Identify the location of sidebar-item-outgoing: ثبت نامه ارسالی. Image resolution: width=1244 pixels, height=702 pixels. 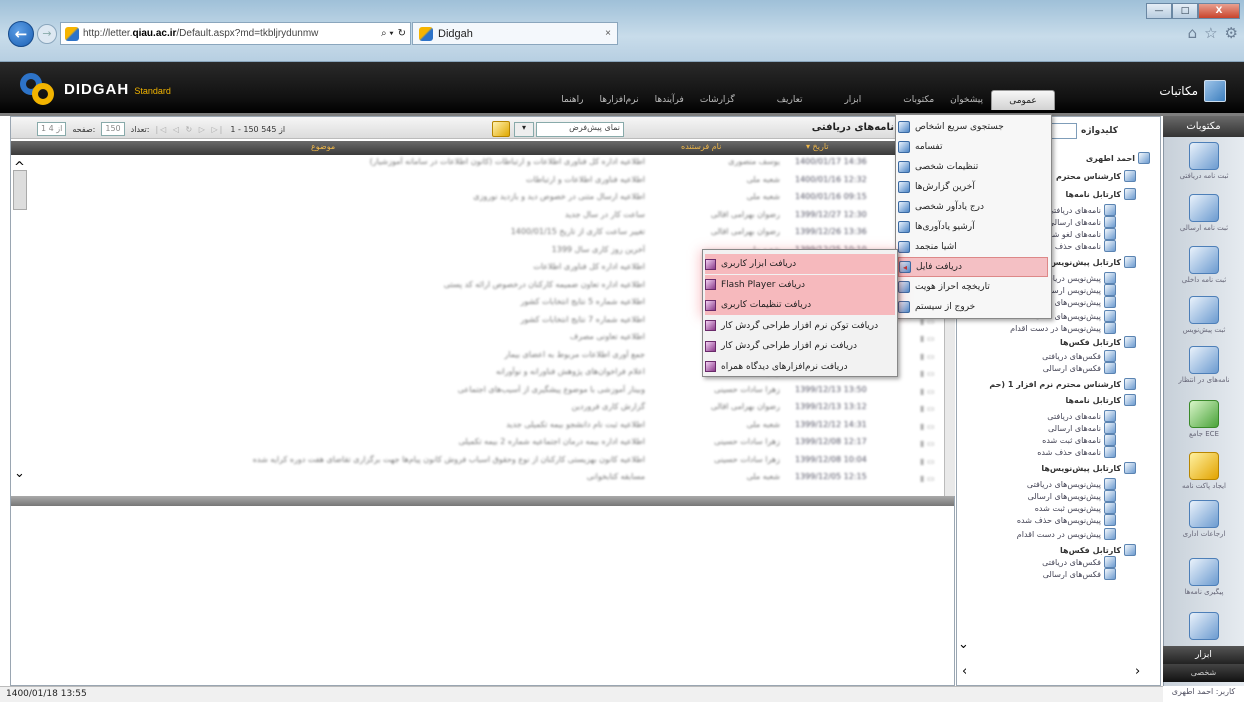
(1204, 221).